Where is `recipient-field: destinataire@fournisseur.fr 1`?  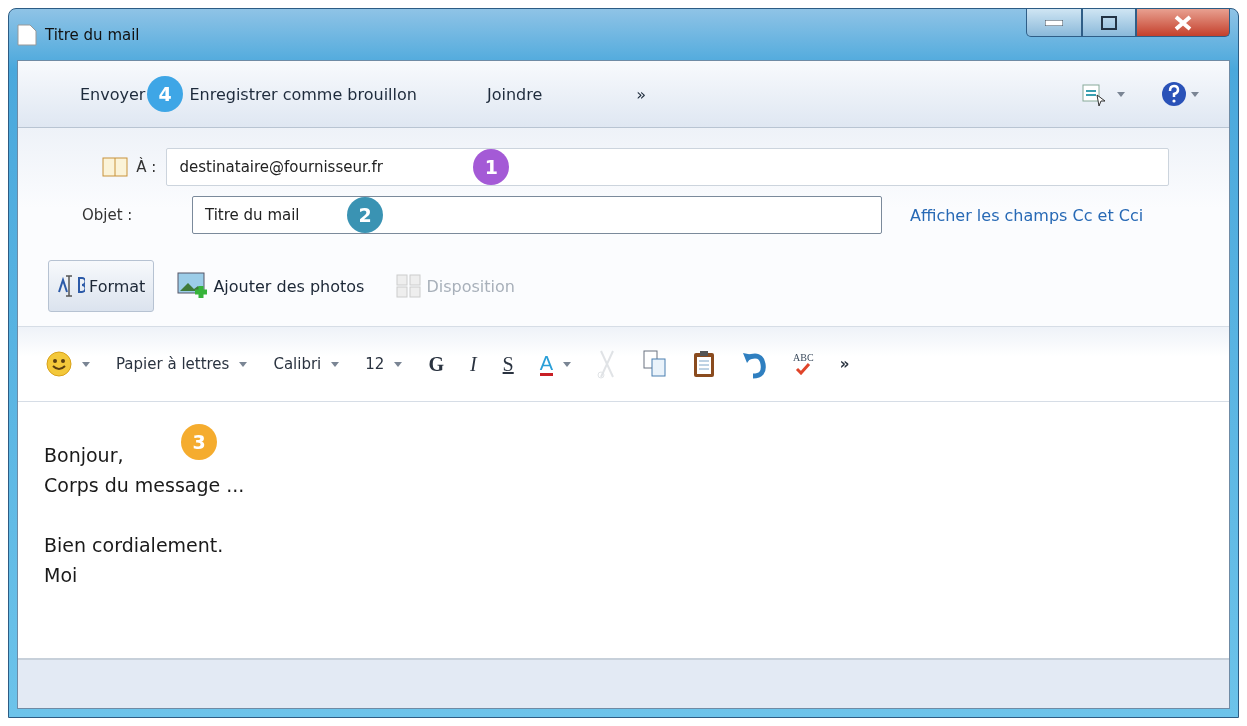 recipient-field: destinataire@fournisseur.fr 1 is located at coordinates (667, 167).